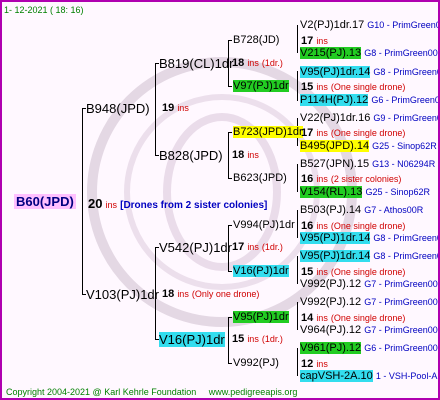  I want to click on g4-entry: V2(PJ)1dr.17 G10 - PrimGreen00, so click(369, 25).